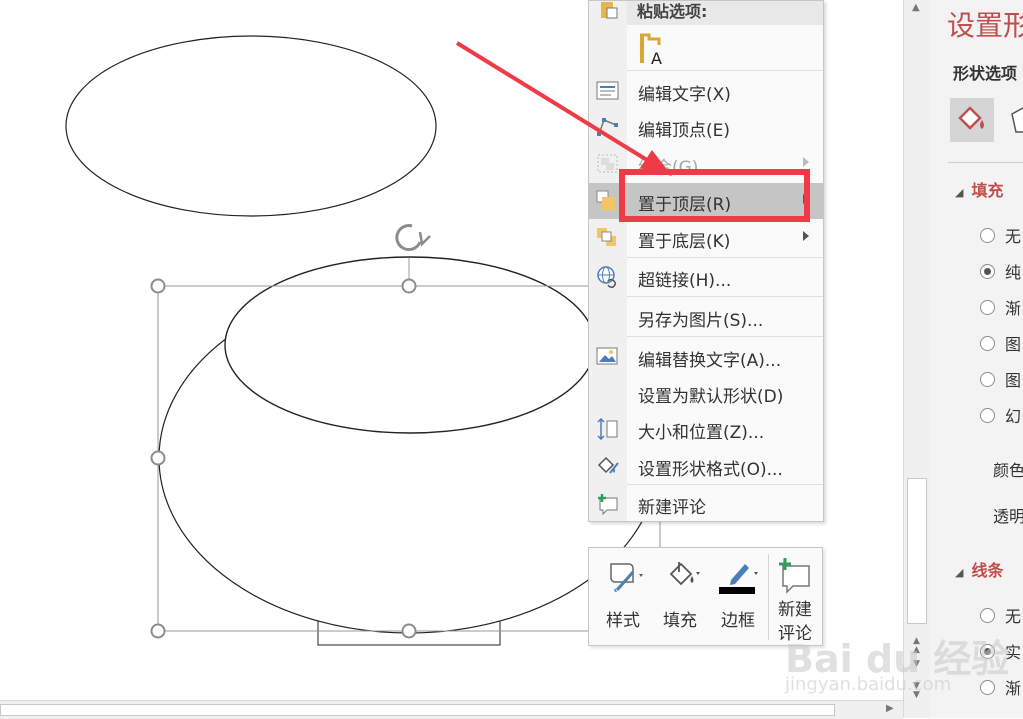 This screenshot has height=719, width=1023. I want to click on paste-icon, so click(609, 10).